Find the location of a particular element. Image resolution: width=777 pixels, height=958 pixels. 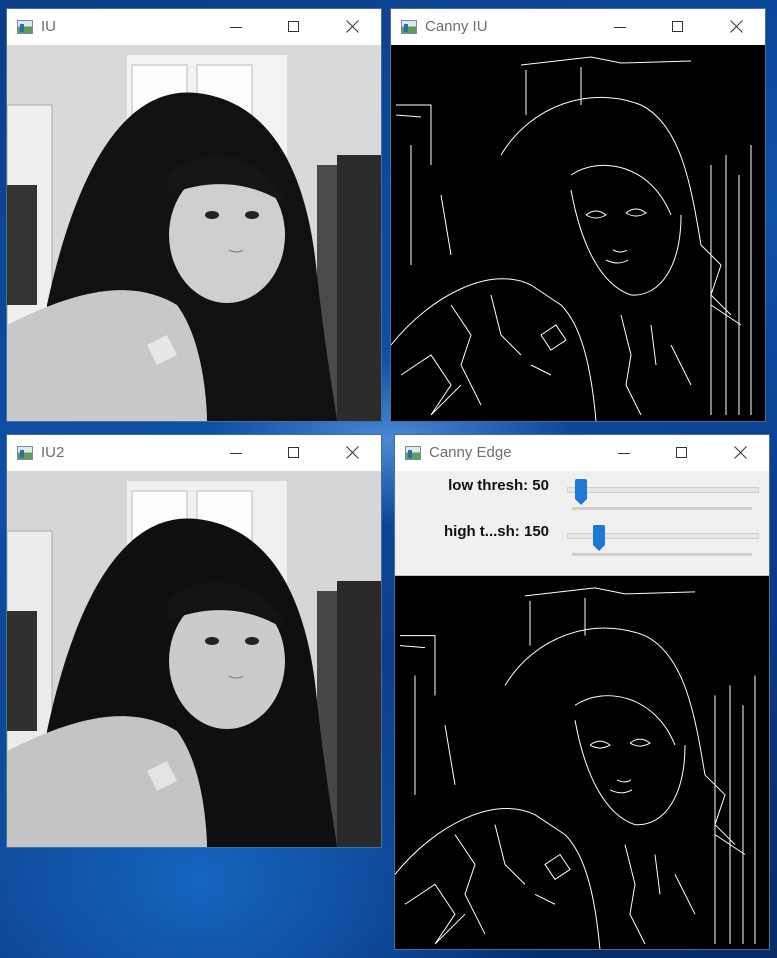

low-thresh-label: low thresh: 50 is located at coordinates (498, 485).